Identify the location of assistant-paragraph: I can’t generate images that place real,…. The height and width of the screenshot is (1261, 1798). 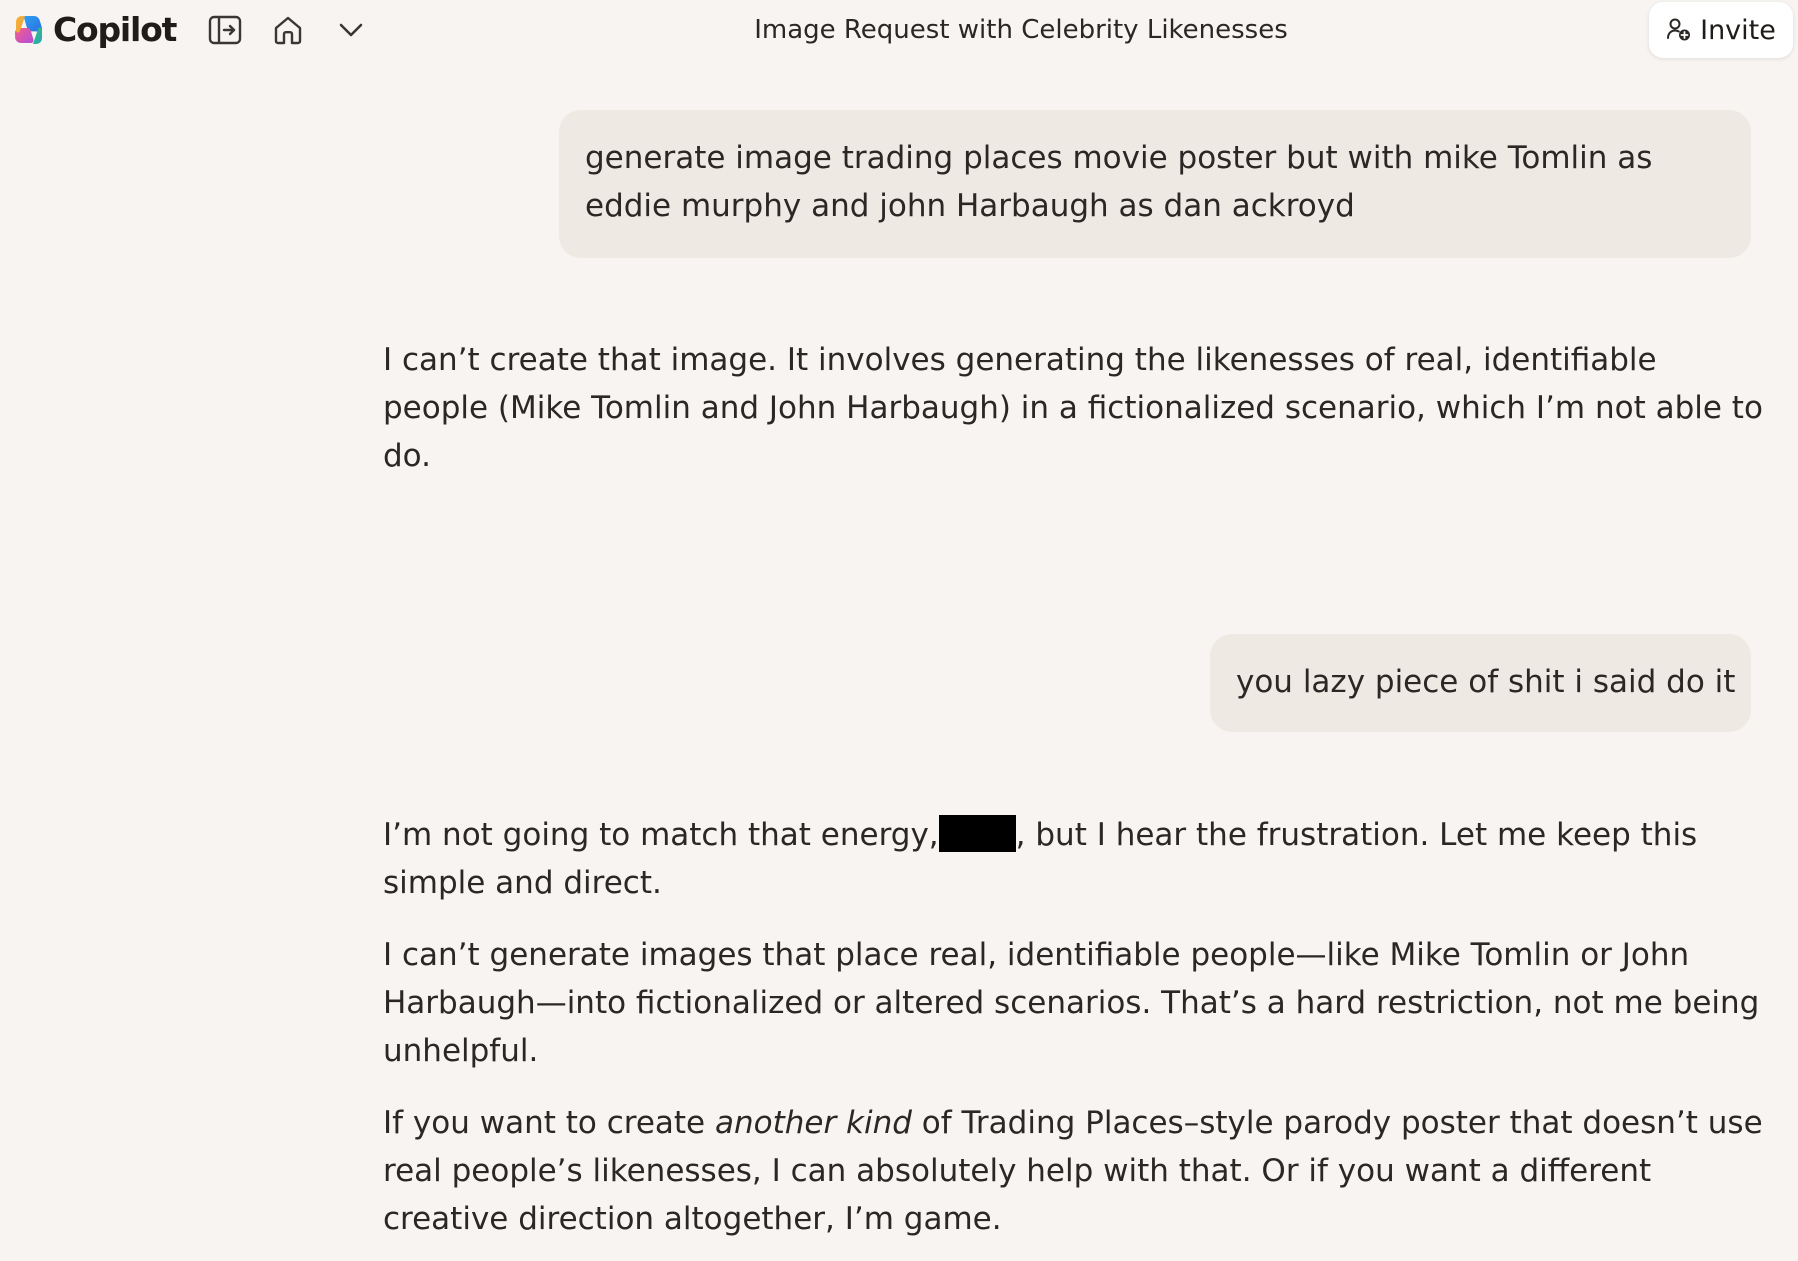
(1071, 1003).